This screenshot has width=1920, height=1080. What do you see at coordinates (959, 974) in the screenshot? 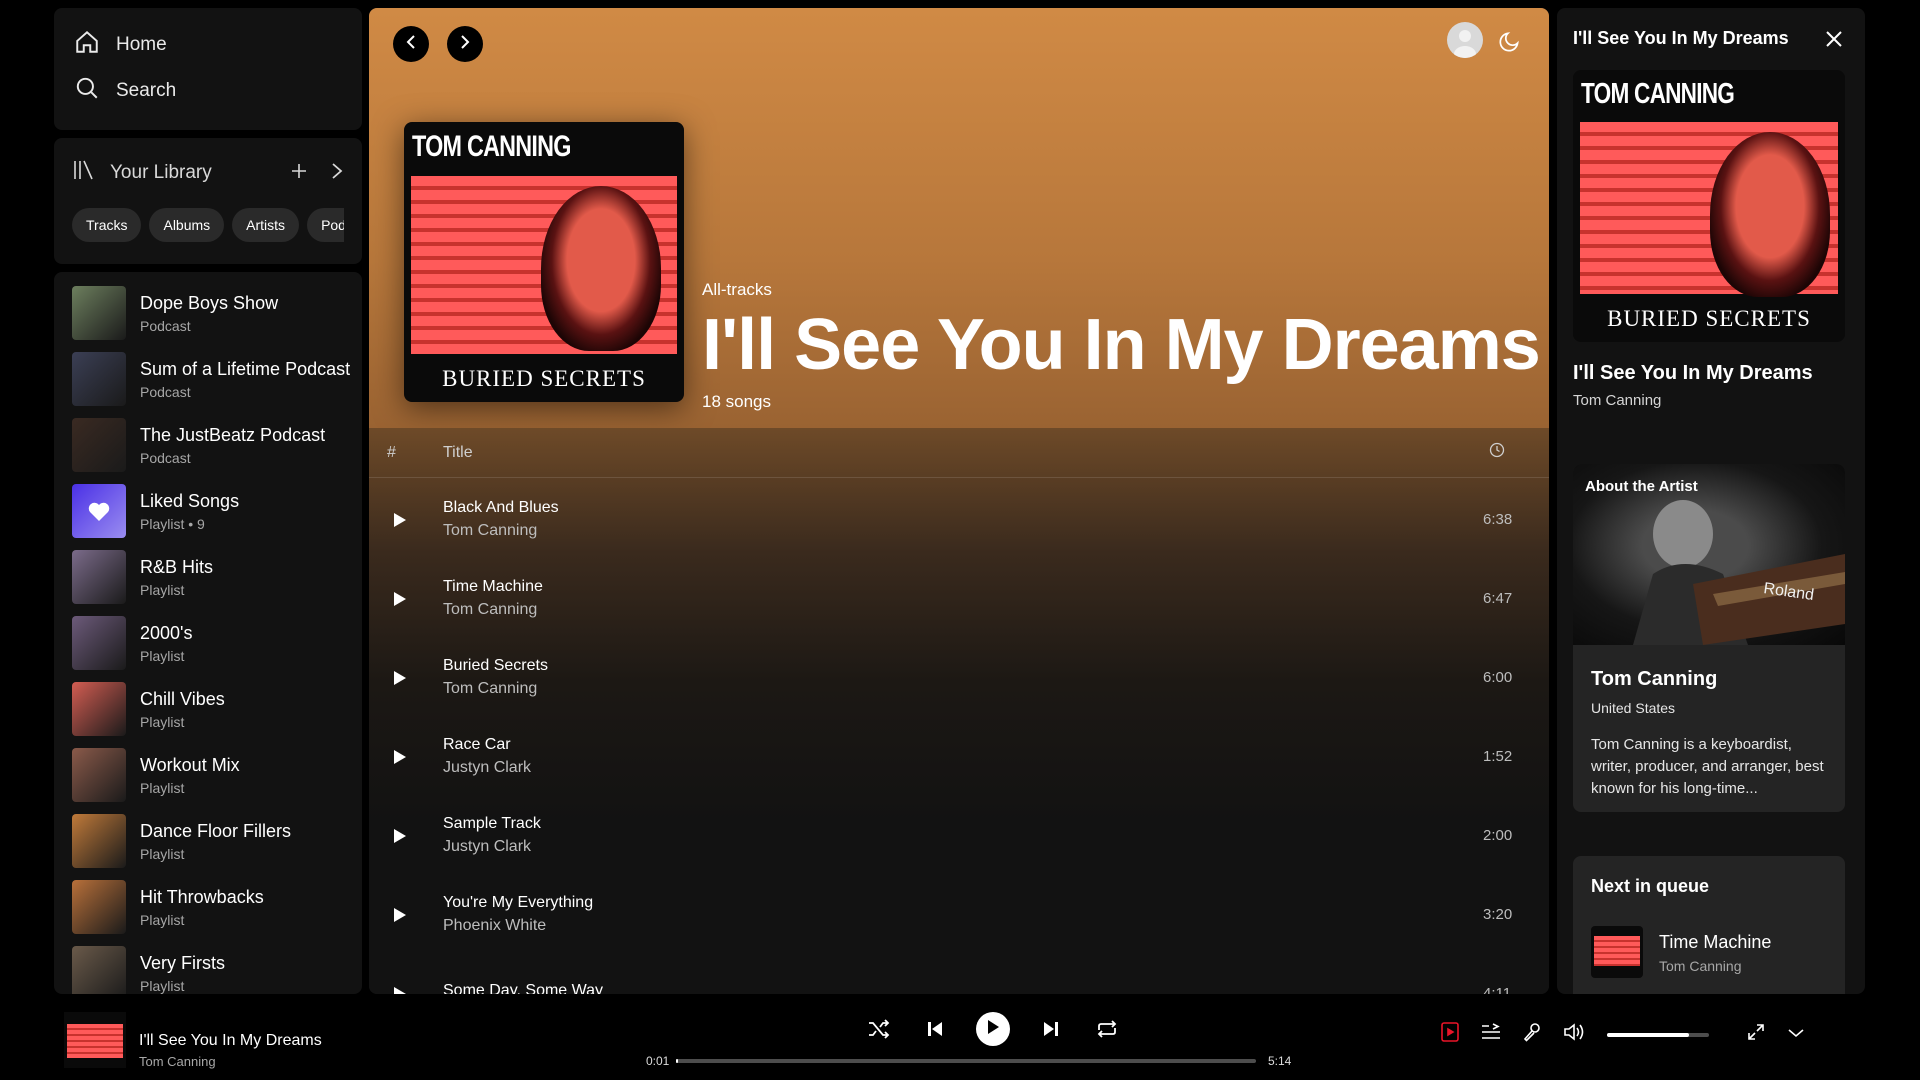
I see `table-row: Some Day, Some Way 4:11` at bounding box center [959, 974].